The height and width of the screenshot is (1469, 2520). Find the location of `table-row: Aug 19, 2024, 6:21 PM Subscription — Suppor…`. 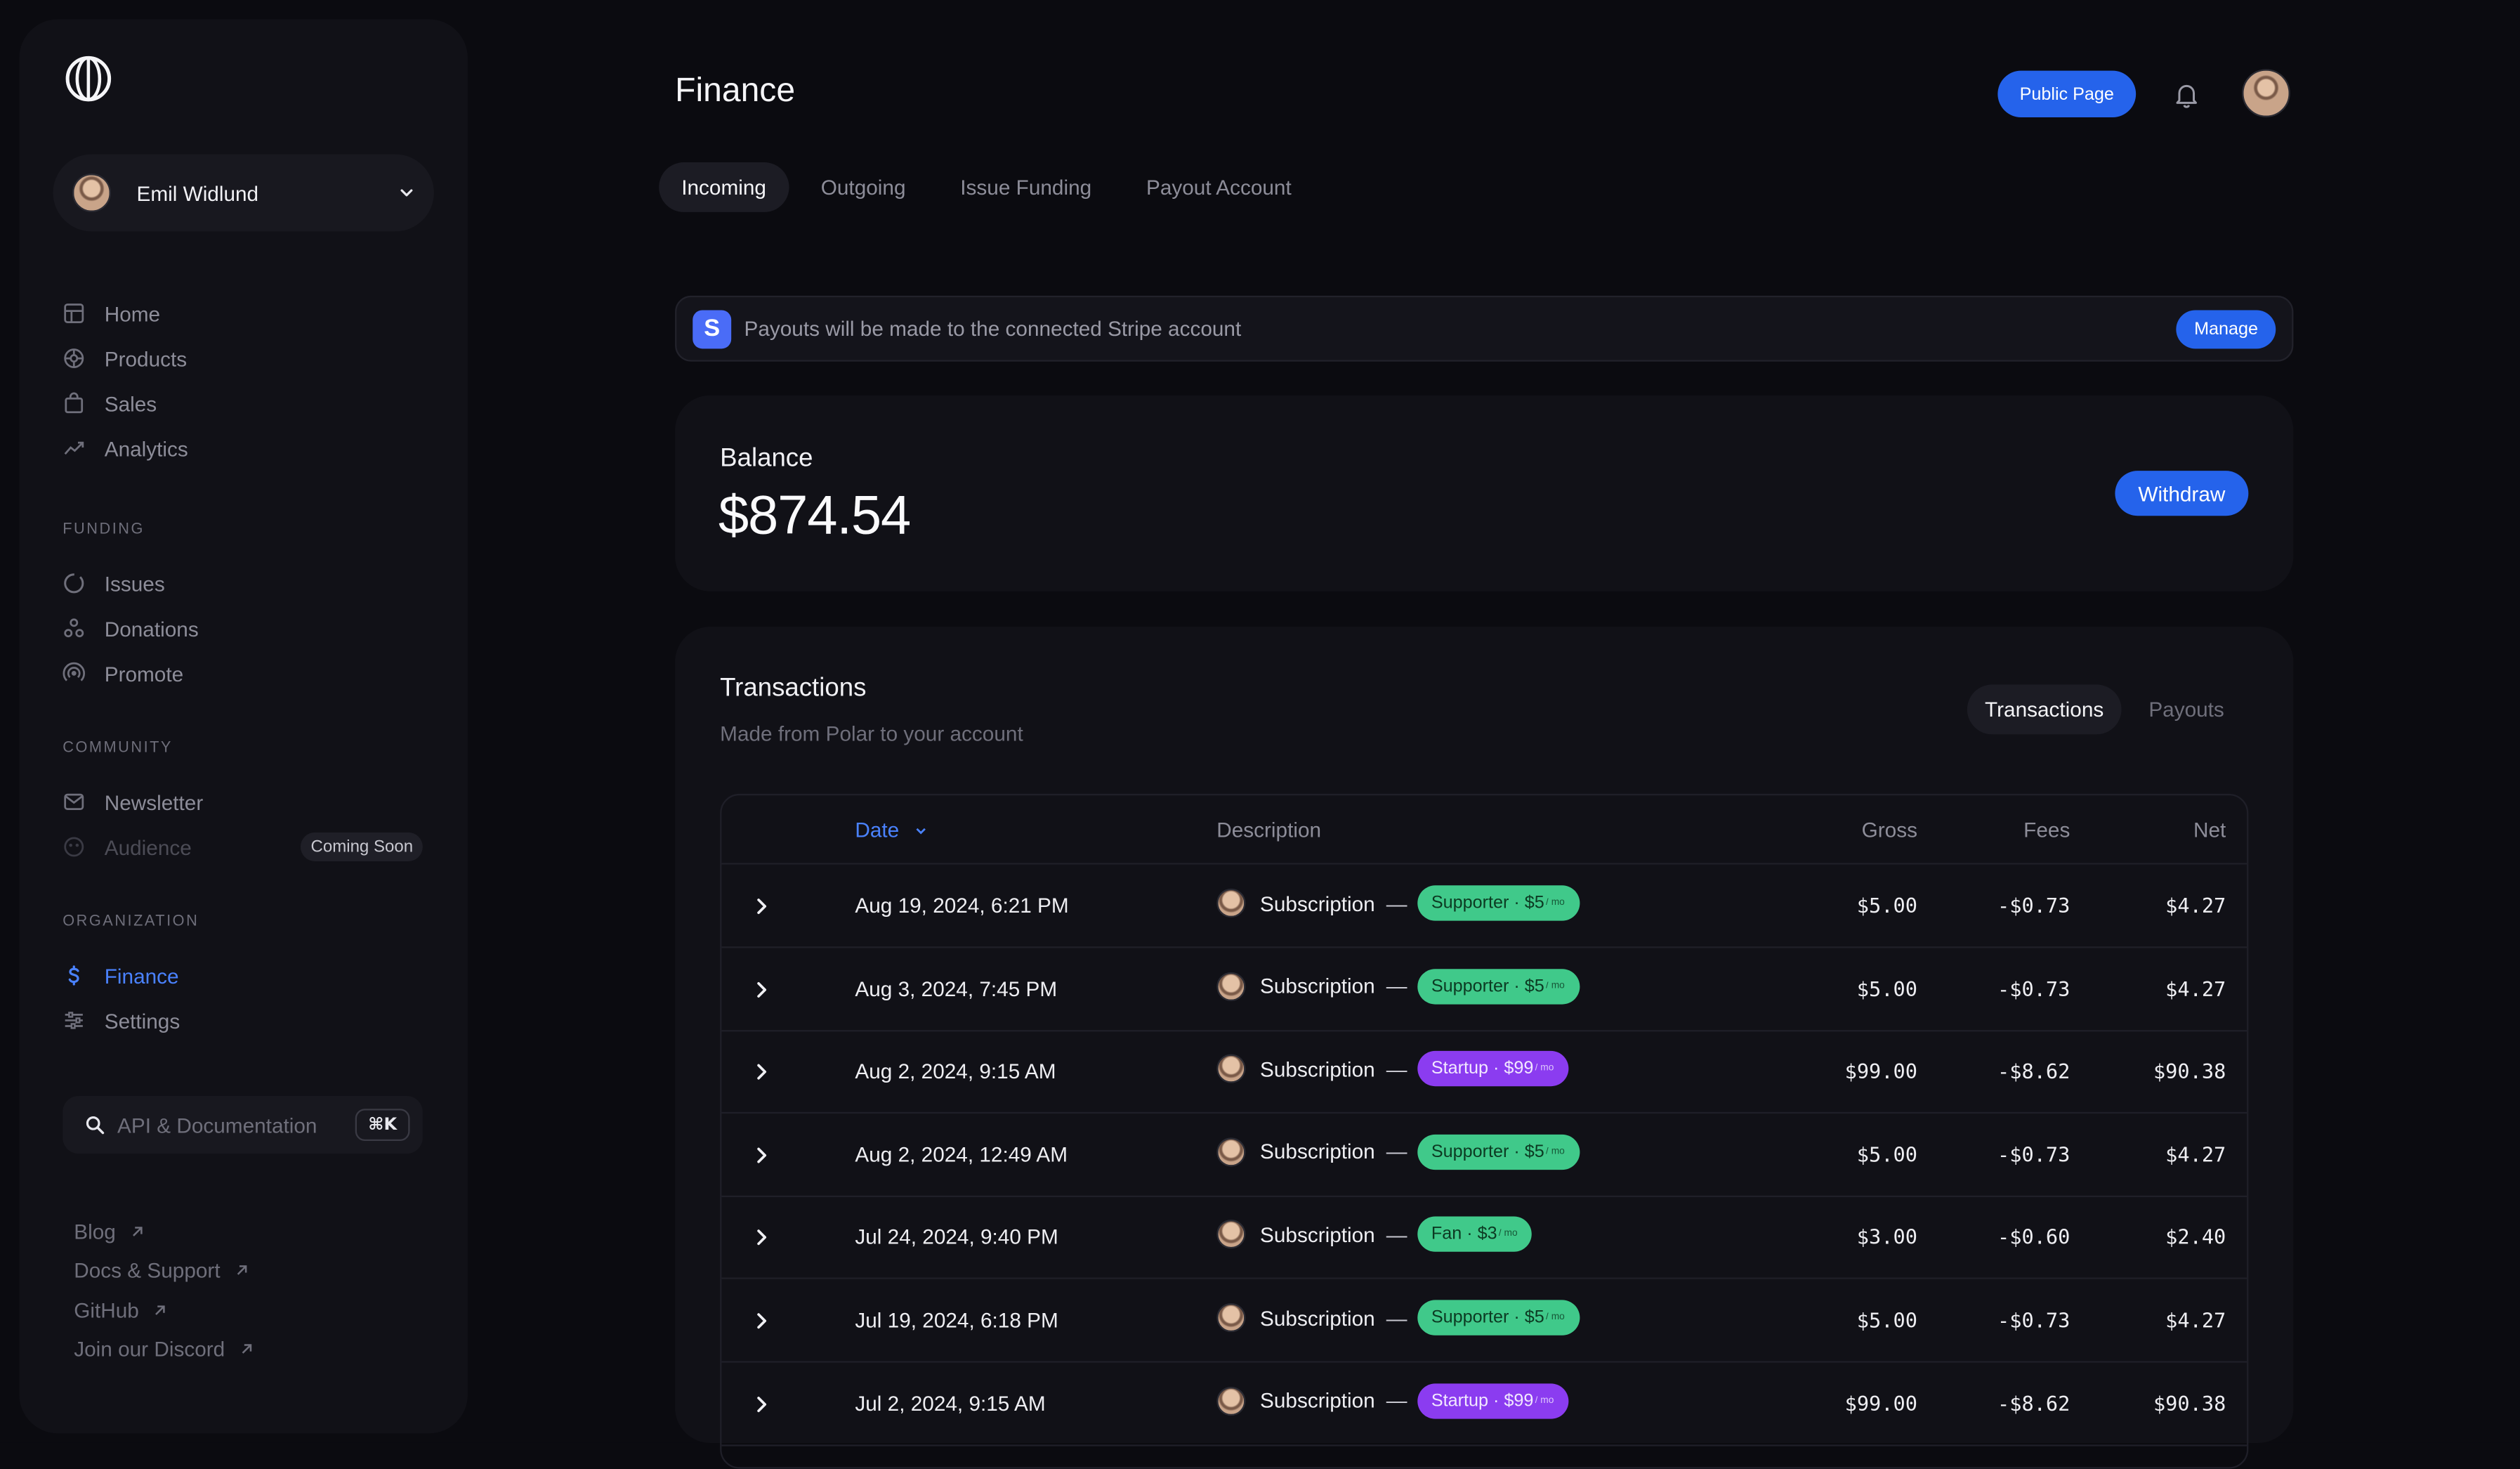

table-row: Aug 19, 2024, 6:21 PM Subscription — Suppor… is located at coordinates (1484, 906).